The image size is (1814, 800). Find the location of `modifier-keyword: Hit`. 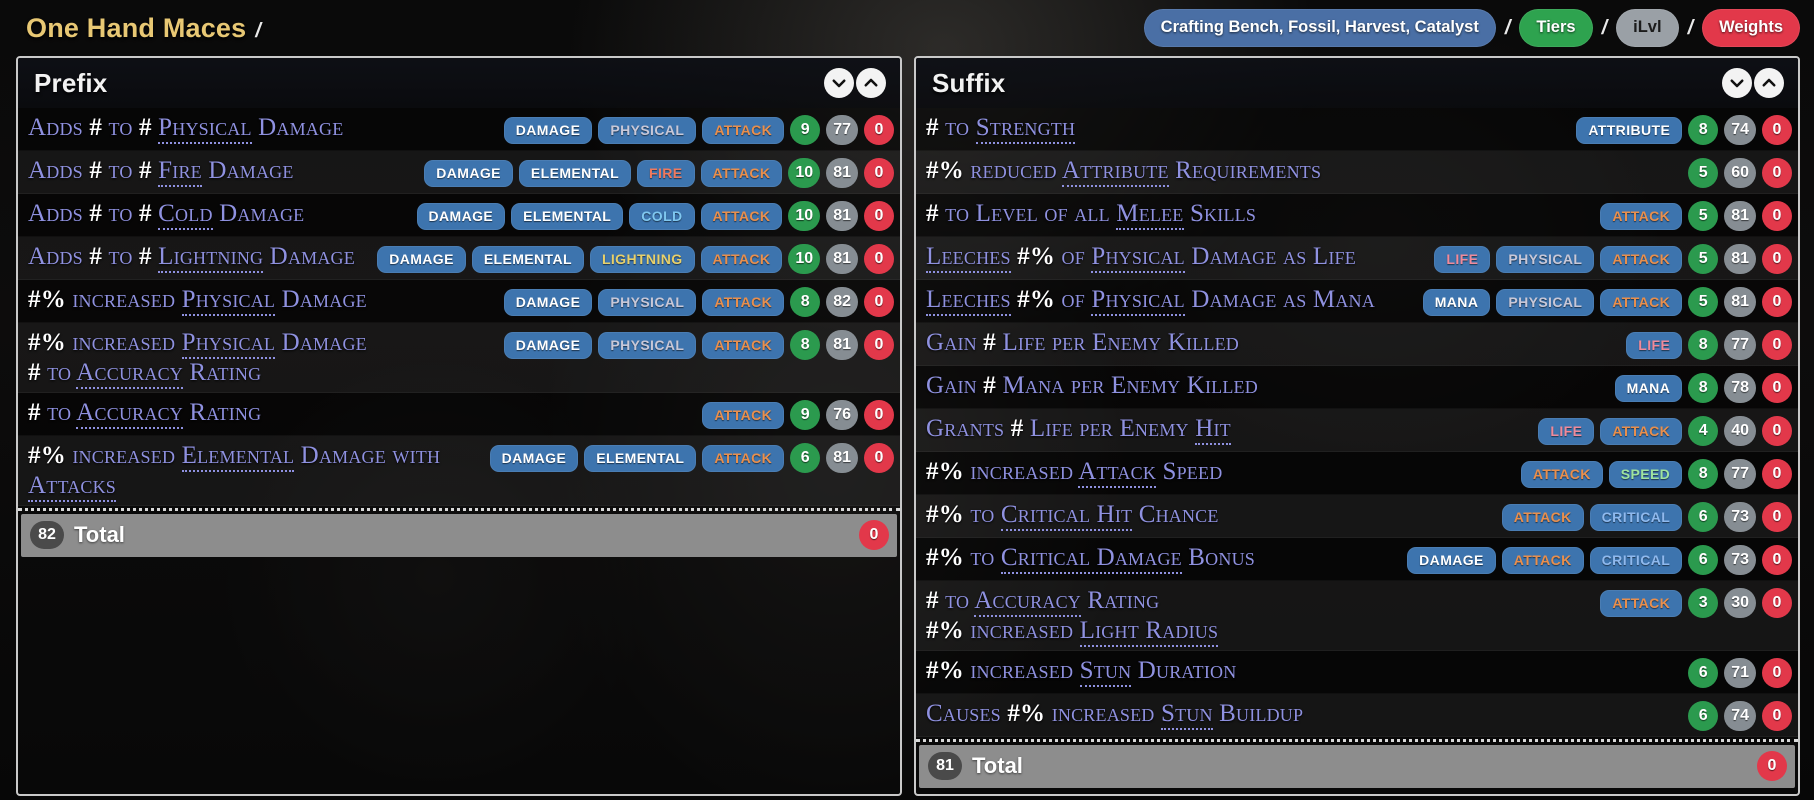

modifier-keyword: Hit is located at coordinates (1213, 430).